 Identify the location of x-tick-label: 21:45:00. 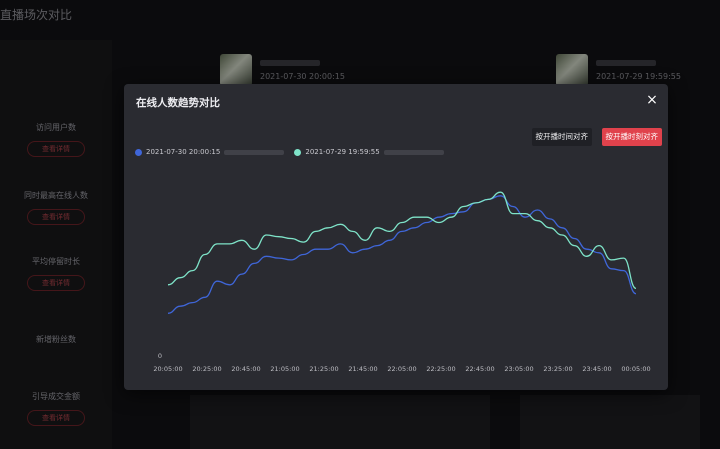
(362, 369).